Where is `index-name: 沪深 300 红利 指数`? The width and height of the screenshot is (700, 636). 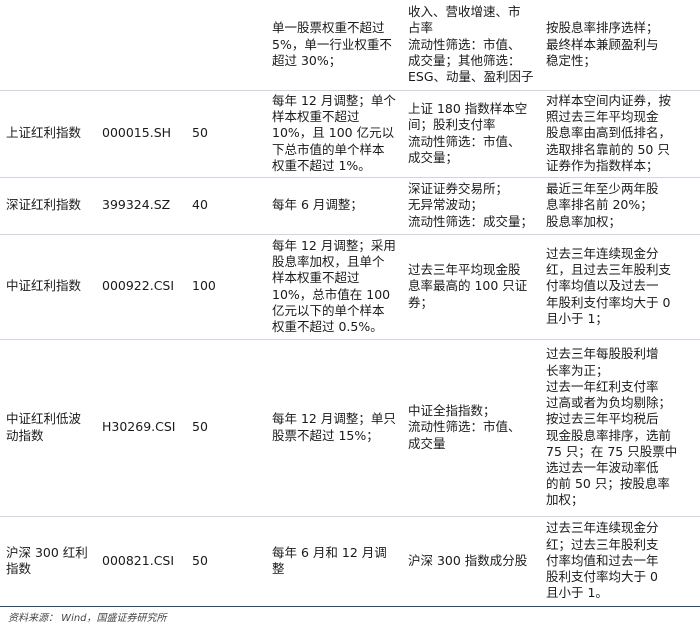 index-name: 沪深 300 红利 指数 is located at coordinates (48, 561).